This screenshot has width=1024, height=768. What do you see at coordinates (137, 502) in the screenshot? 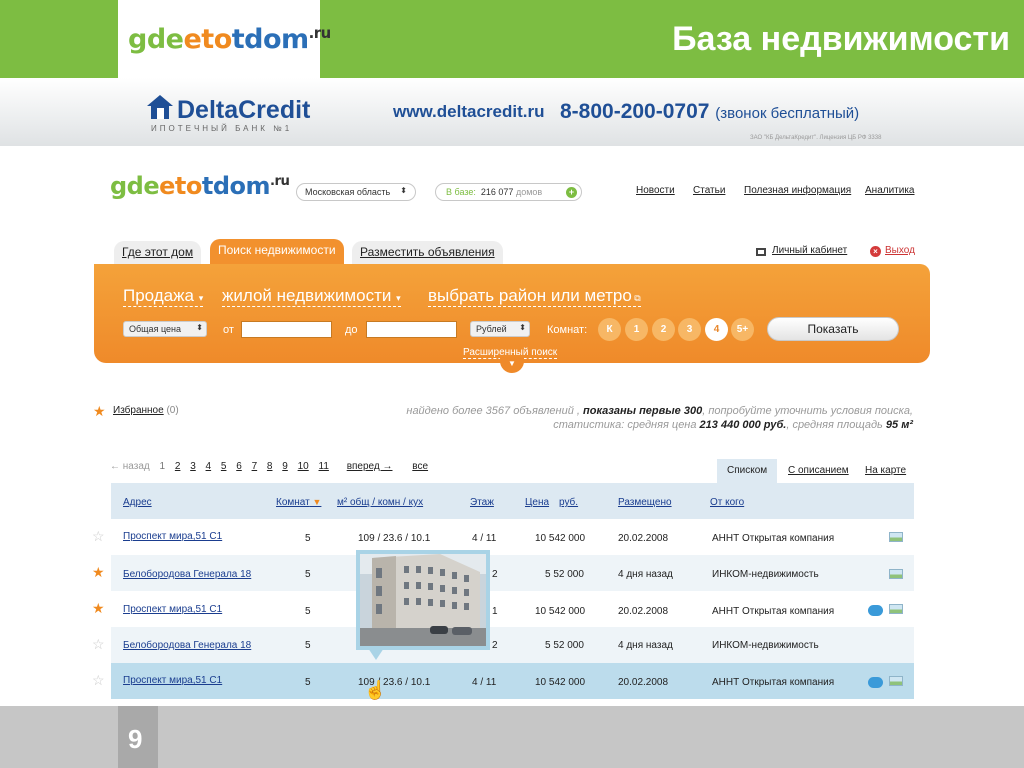
I see `col-address: Адрес` at bounding box center [137, 502].